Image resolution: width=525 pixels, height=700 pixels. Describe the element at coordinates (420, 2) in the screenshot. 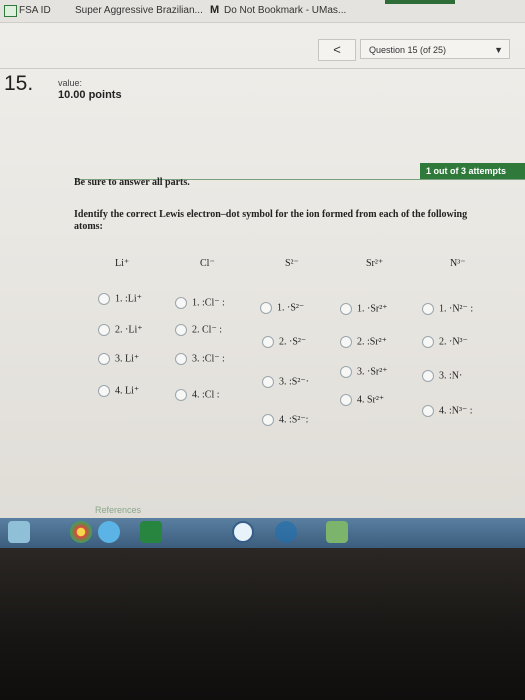

I see `header-accent-bar` at that location.